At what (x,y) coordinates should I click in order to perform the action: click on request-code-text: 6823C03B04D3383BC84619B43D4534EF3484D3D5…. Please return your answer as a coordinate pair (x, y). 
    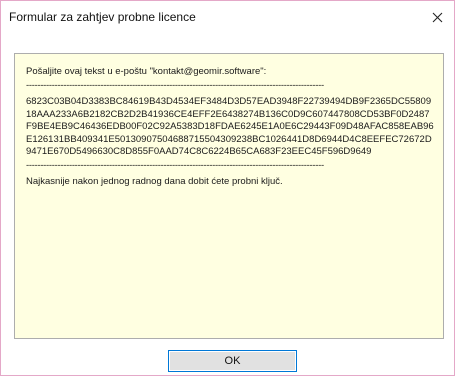
    Looking at the image, I should click on (230, 126).